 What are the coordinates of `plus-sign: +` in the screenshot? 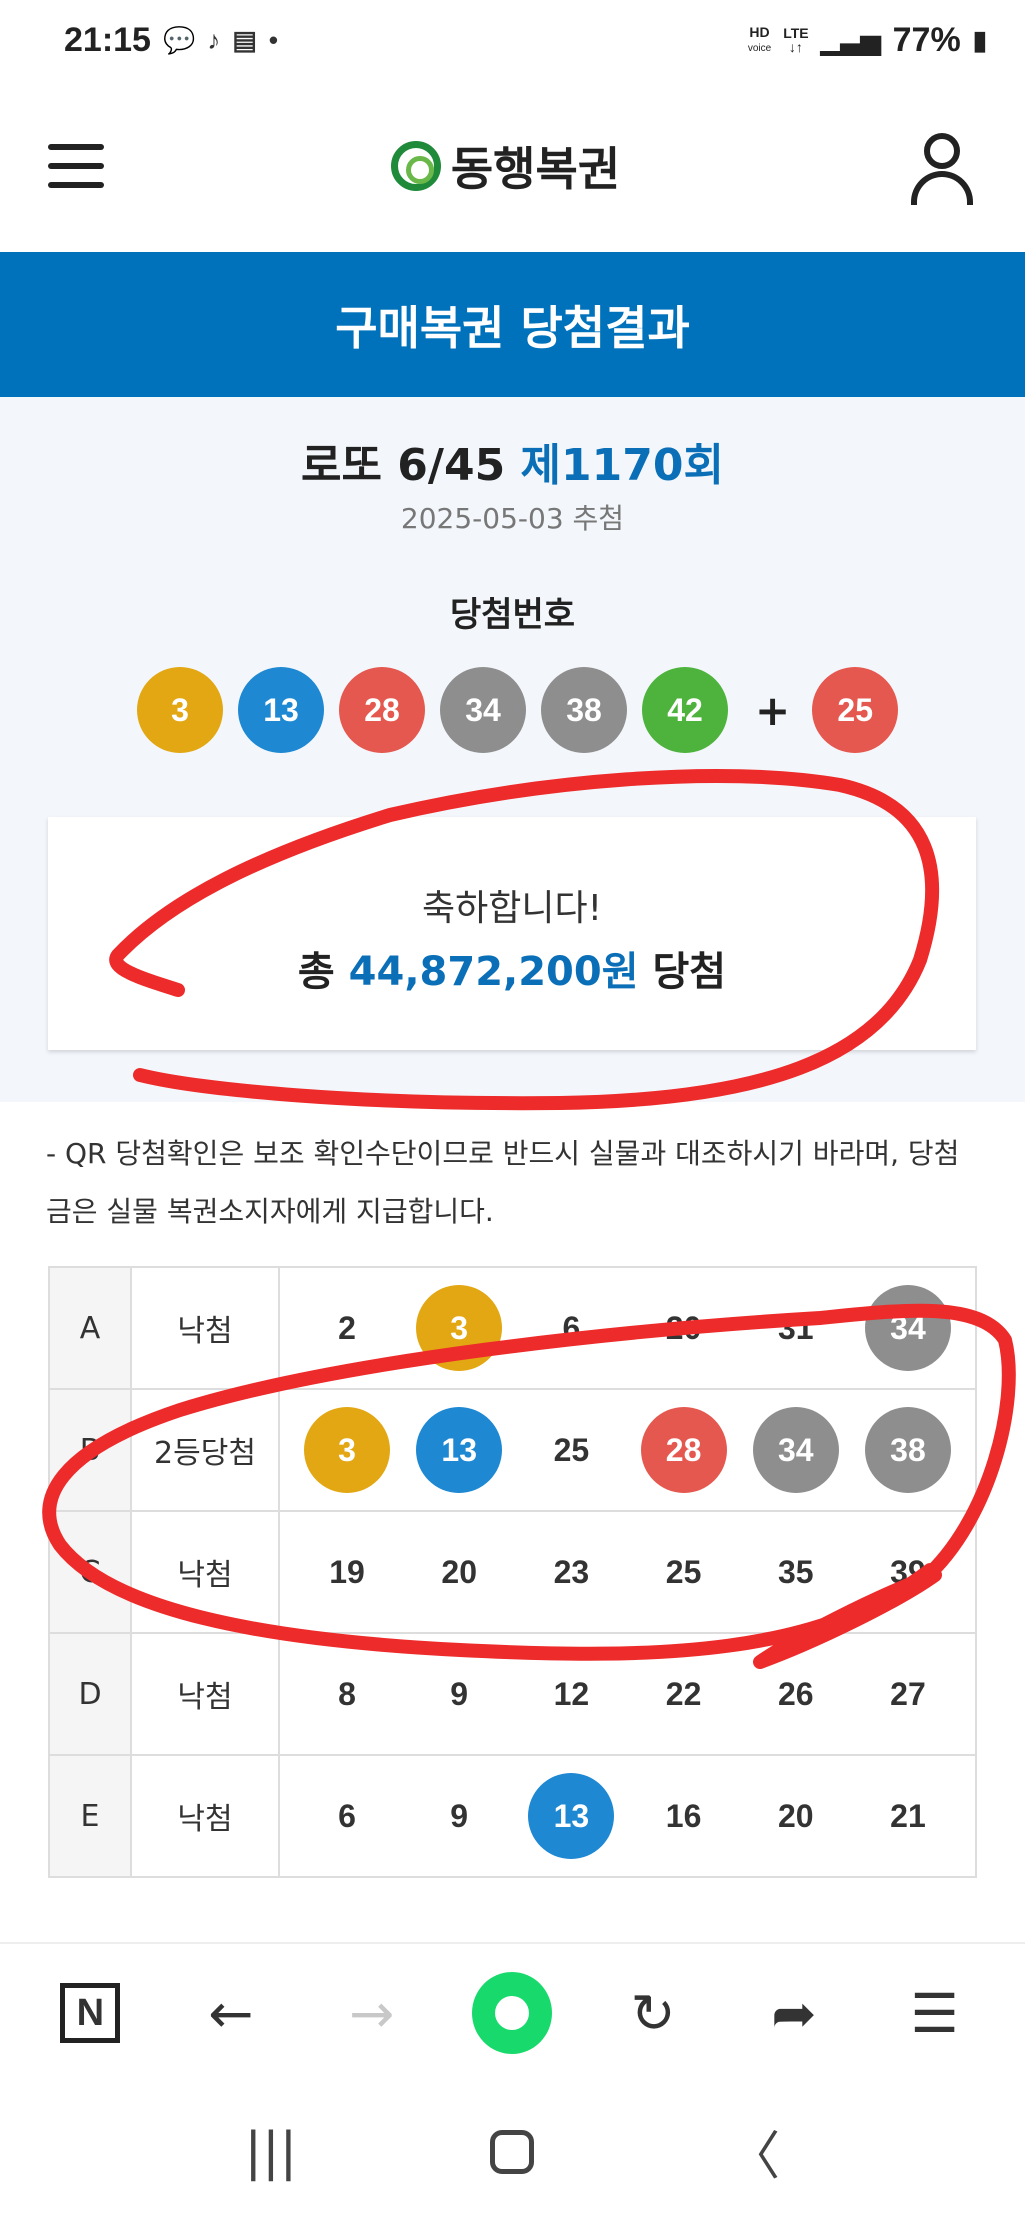 It's located at (773, 710).